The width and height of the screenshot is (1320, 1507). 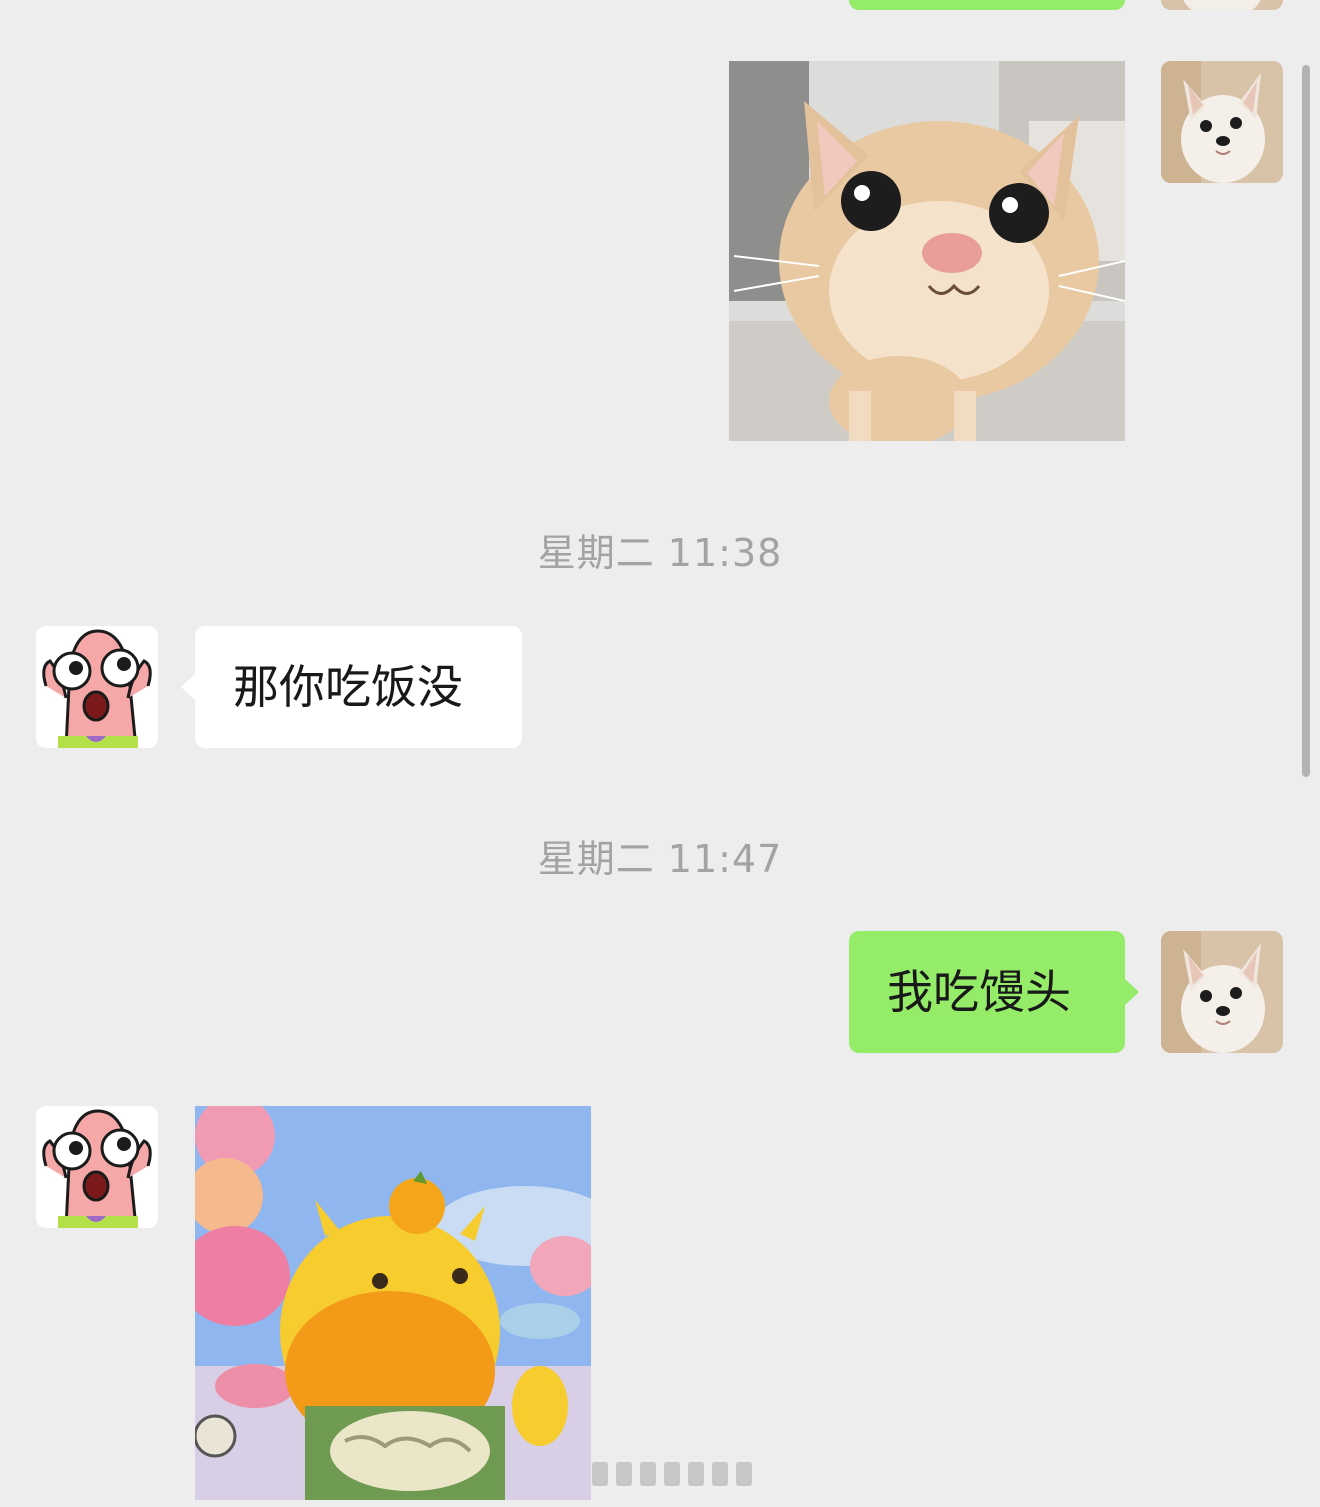 I want to click on previous-outgoing-bubble-edge, so click(x=987, y=5).